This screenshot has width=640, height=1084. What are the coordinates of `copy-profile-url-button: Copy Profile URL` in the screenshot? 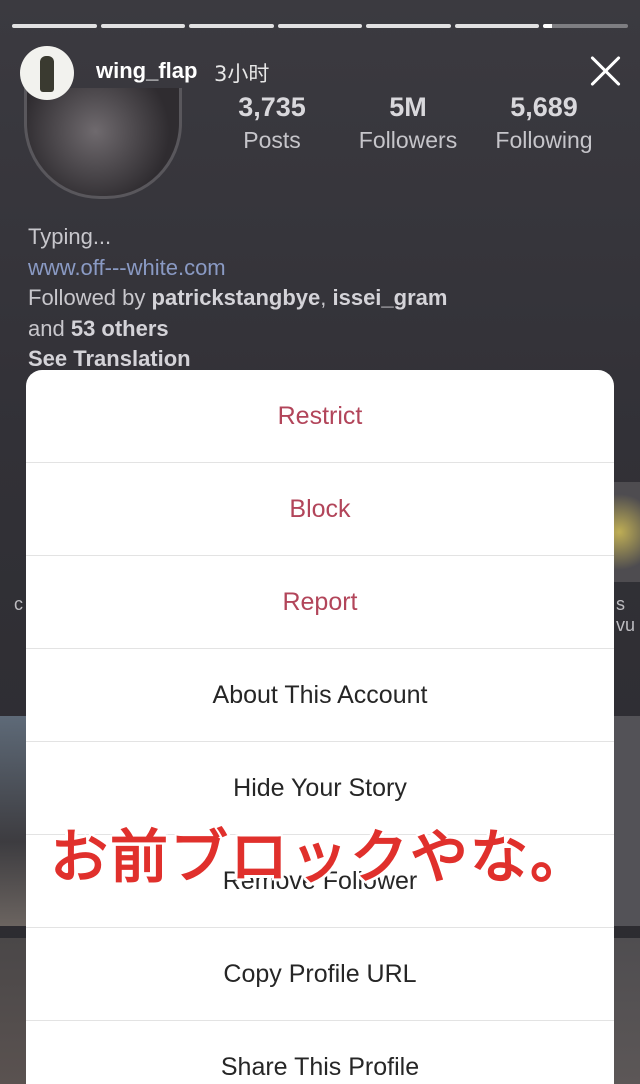 It's located at (320, 974).